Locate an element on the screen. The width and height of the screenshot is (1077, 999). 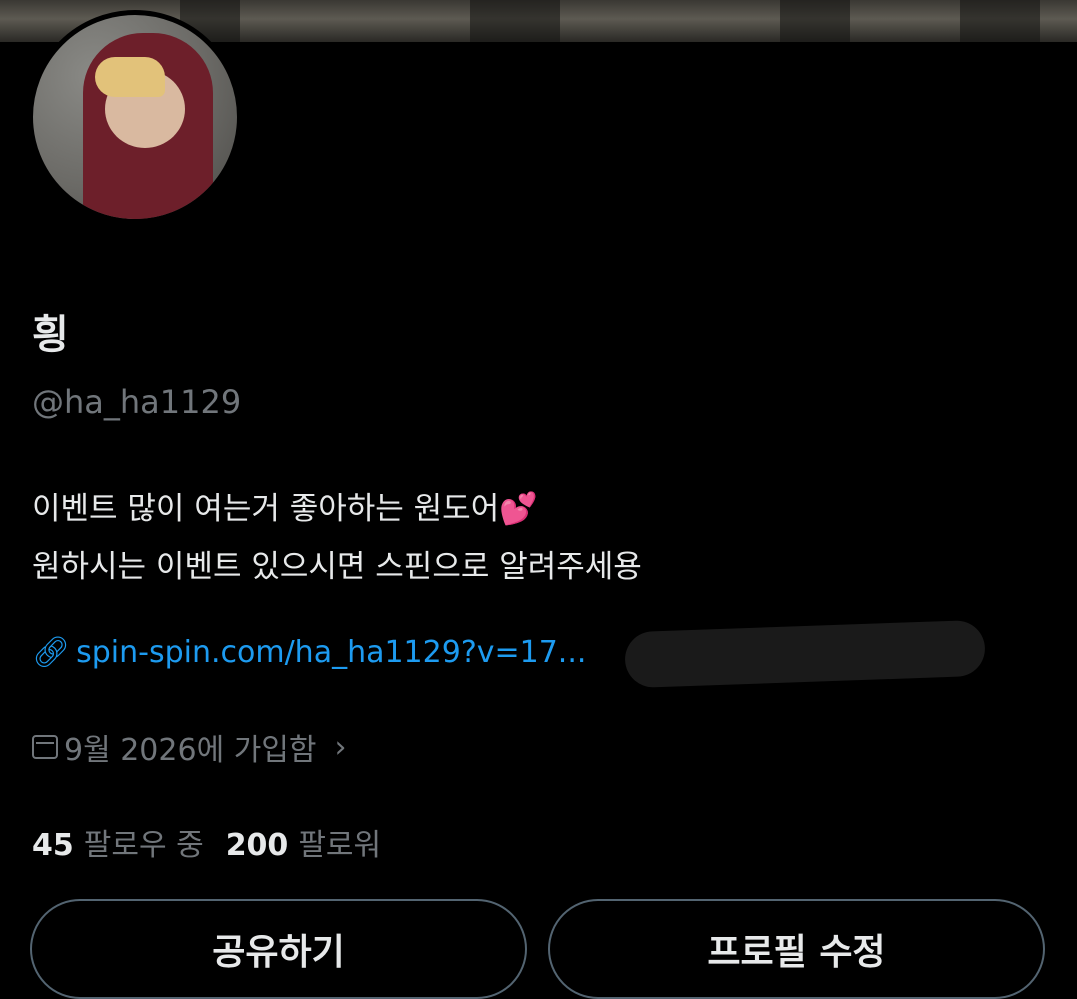
joined-date: 9월 2026에 가입함 › is located at coordinates (189, 747).